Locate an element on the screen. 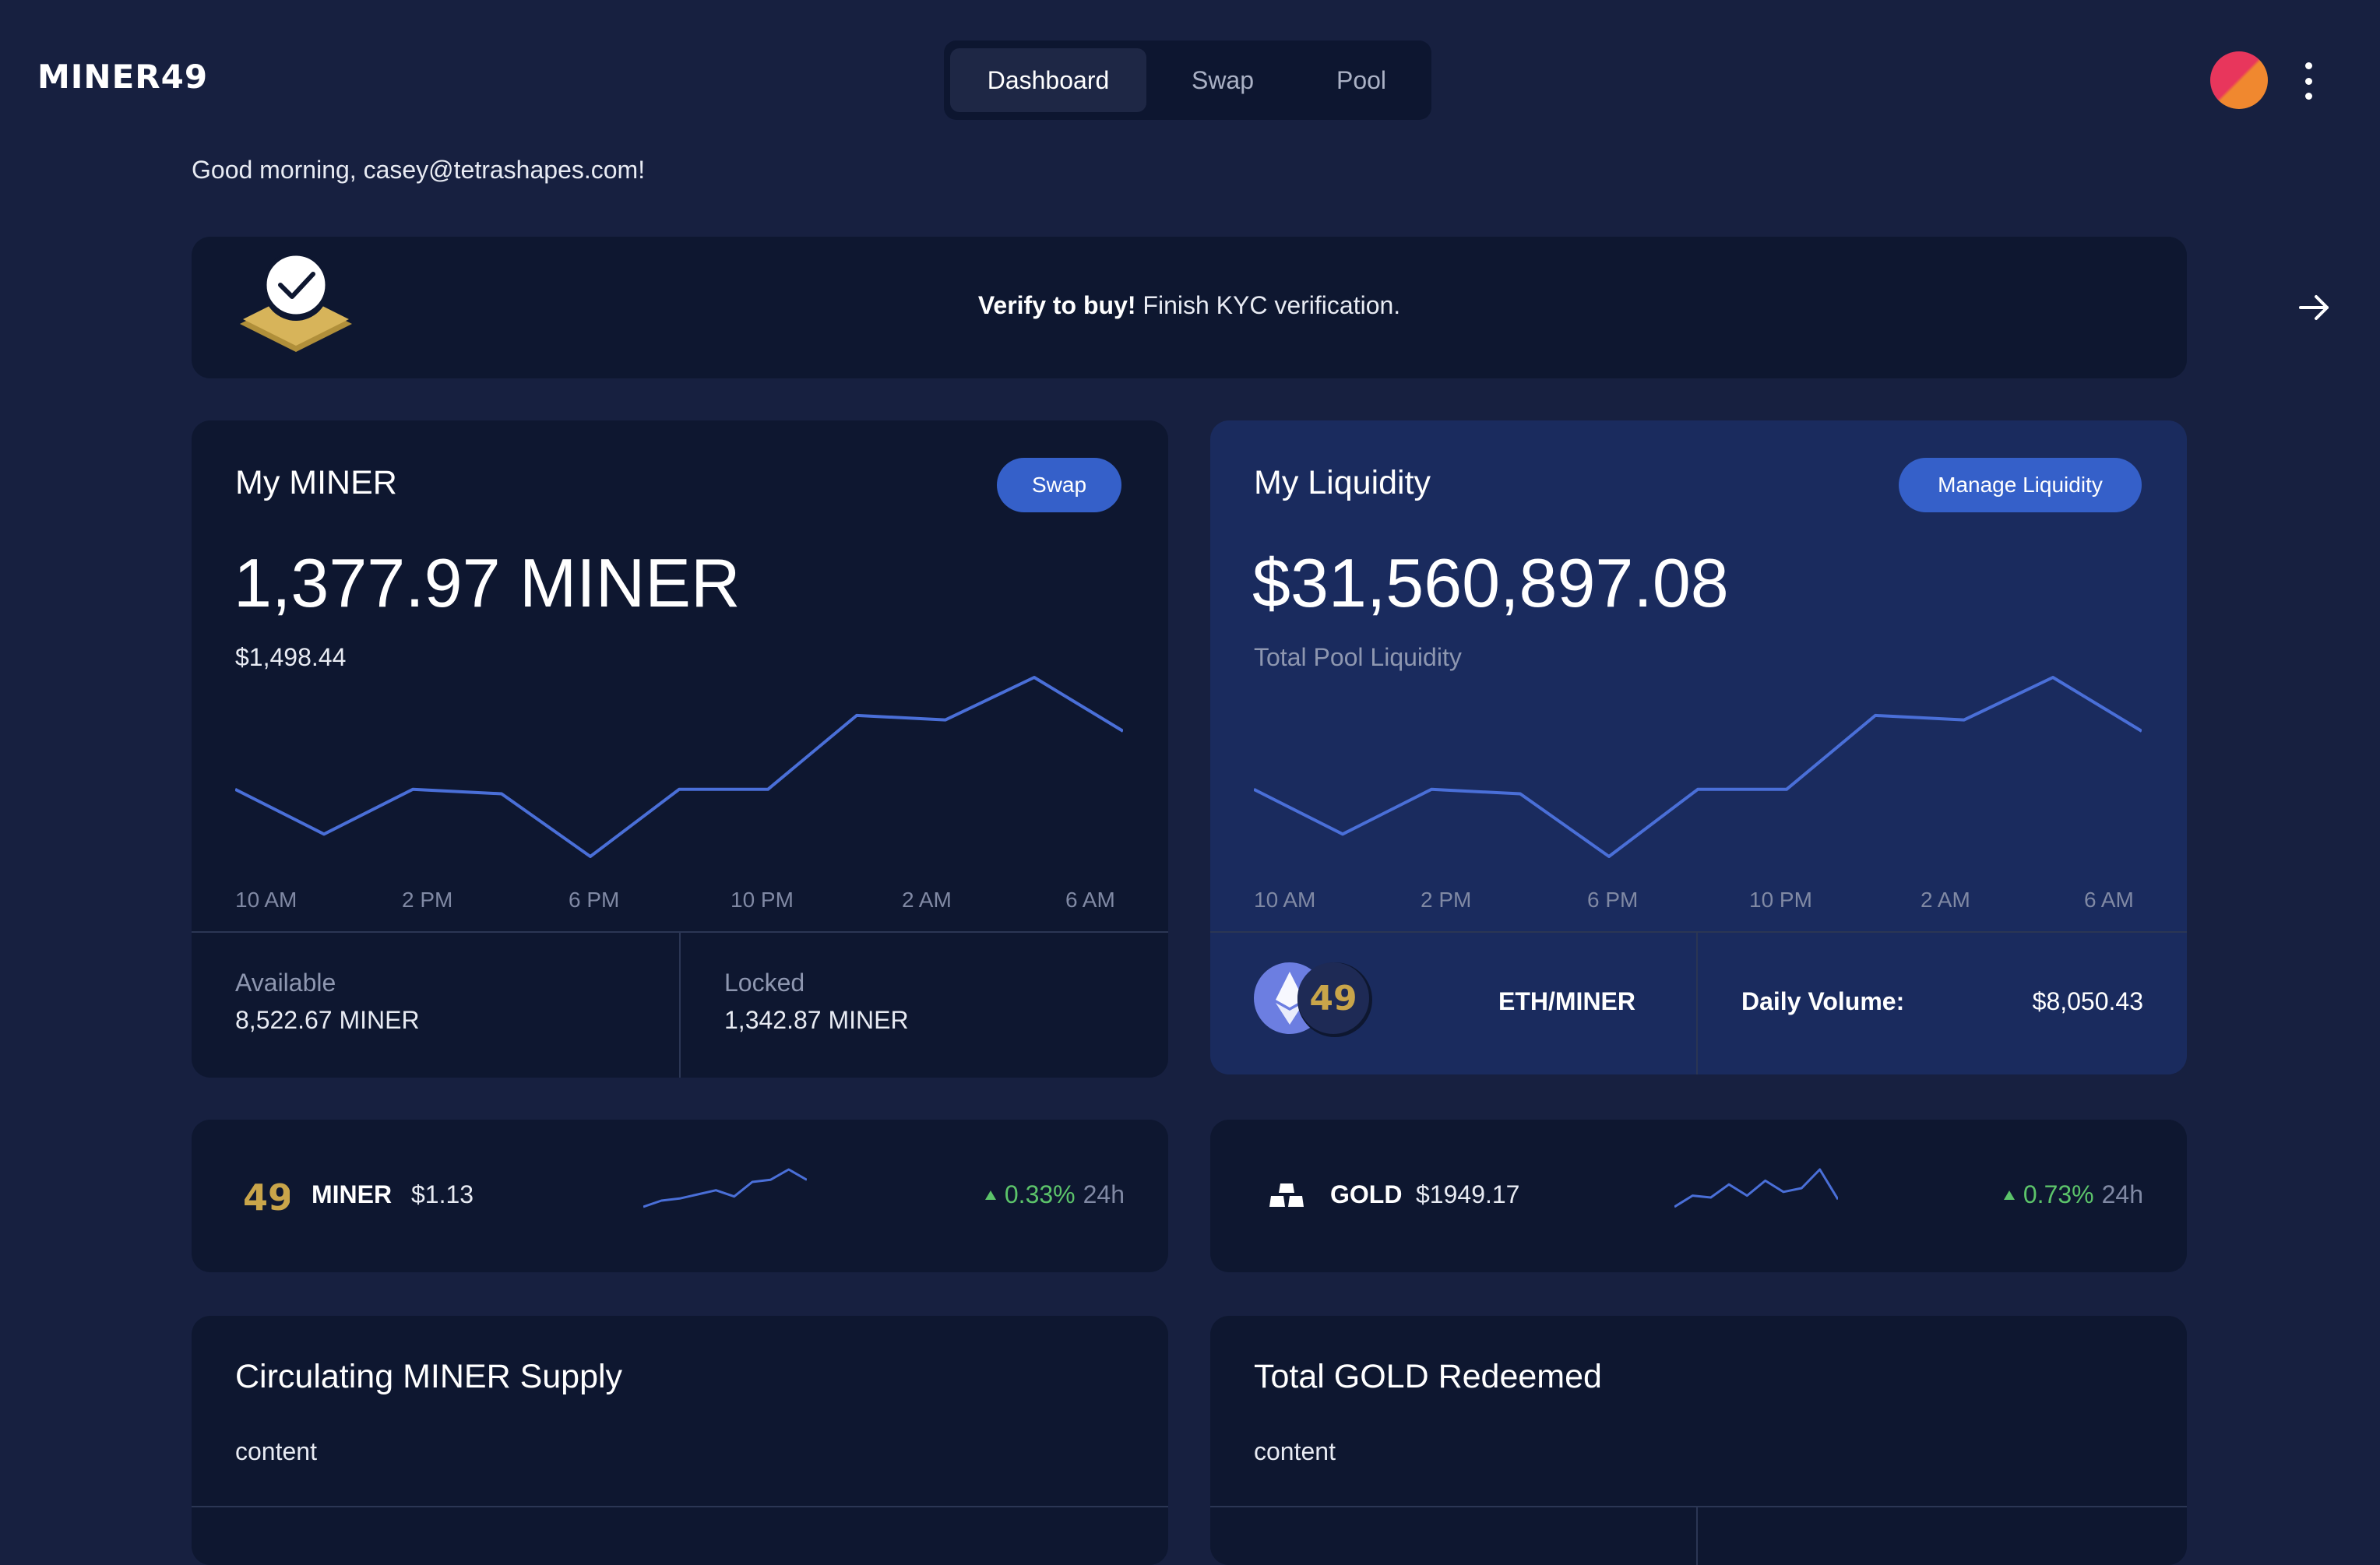 This screenshot has height=1565, width=2380. miner49-logo-text: 49 is located at coordinates (266, 1196).